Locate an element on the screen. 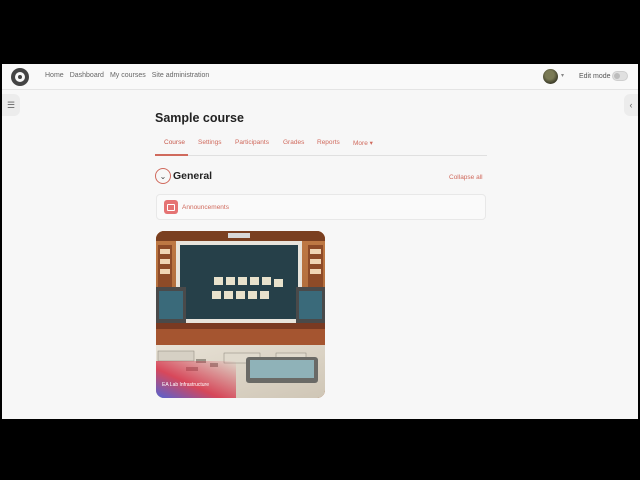  user-menu-caret-icon: ▾ is located at coordinates (562, 75).